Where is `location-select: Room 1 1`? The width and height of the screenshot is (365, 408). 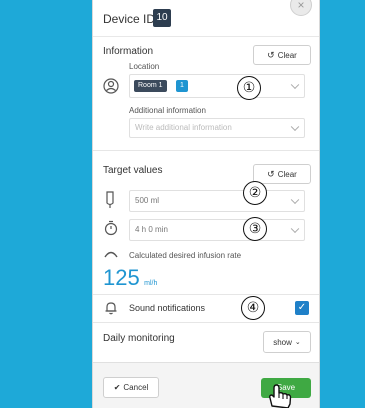
location-select: Room 1 1 is located at coordinates (217, 86).